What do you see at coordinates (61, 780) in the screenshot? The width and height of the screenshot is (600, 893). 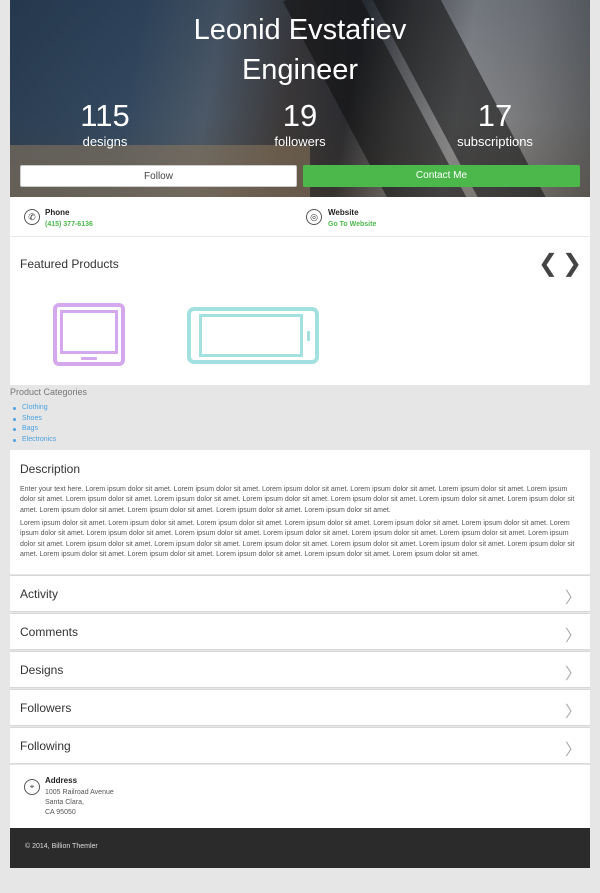 I see `address-title: Address` at bounding box center [61, 780].